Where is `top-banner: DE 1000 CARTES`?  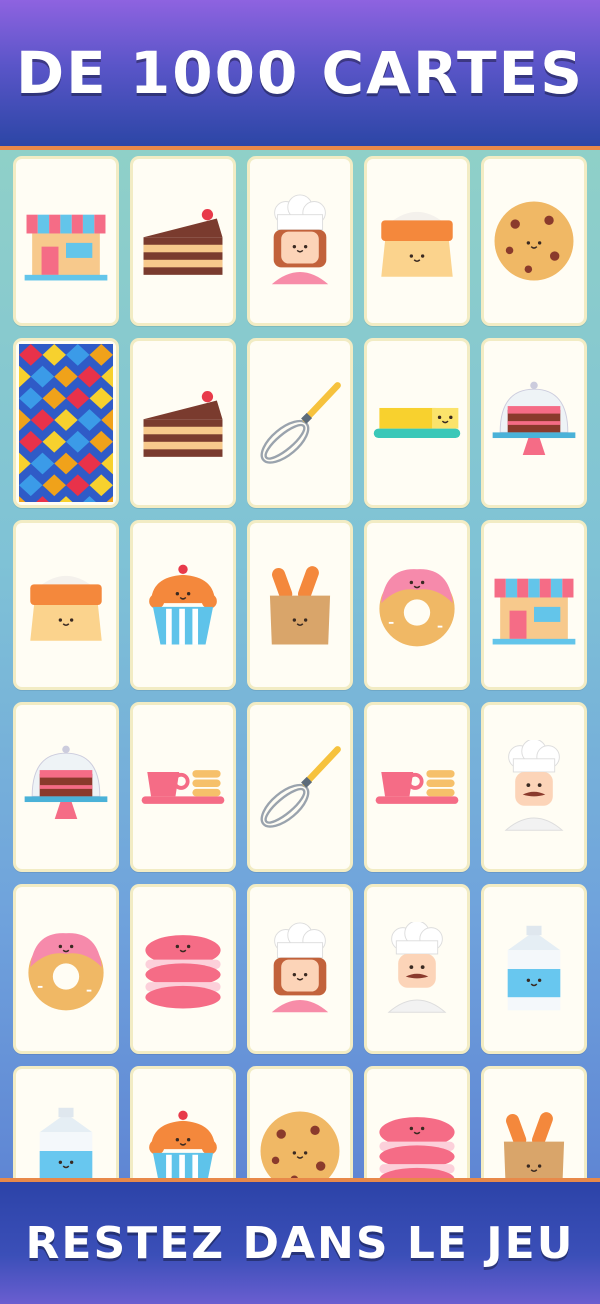
top-banner: DE 1000 CARTES is located at coordinates (300, 75).